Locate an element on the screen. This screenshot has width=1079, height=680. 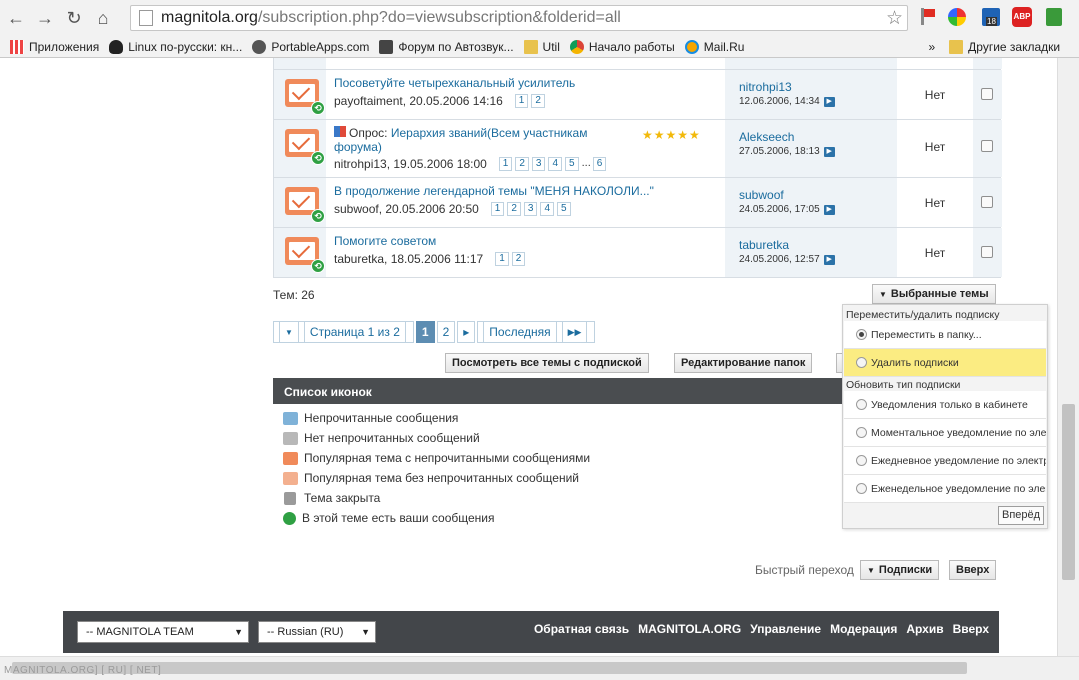
page-menu-button: ▼ Страница 1 из 2 is located at coordinates (343, 332).